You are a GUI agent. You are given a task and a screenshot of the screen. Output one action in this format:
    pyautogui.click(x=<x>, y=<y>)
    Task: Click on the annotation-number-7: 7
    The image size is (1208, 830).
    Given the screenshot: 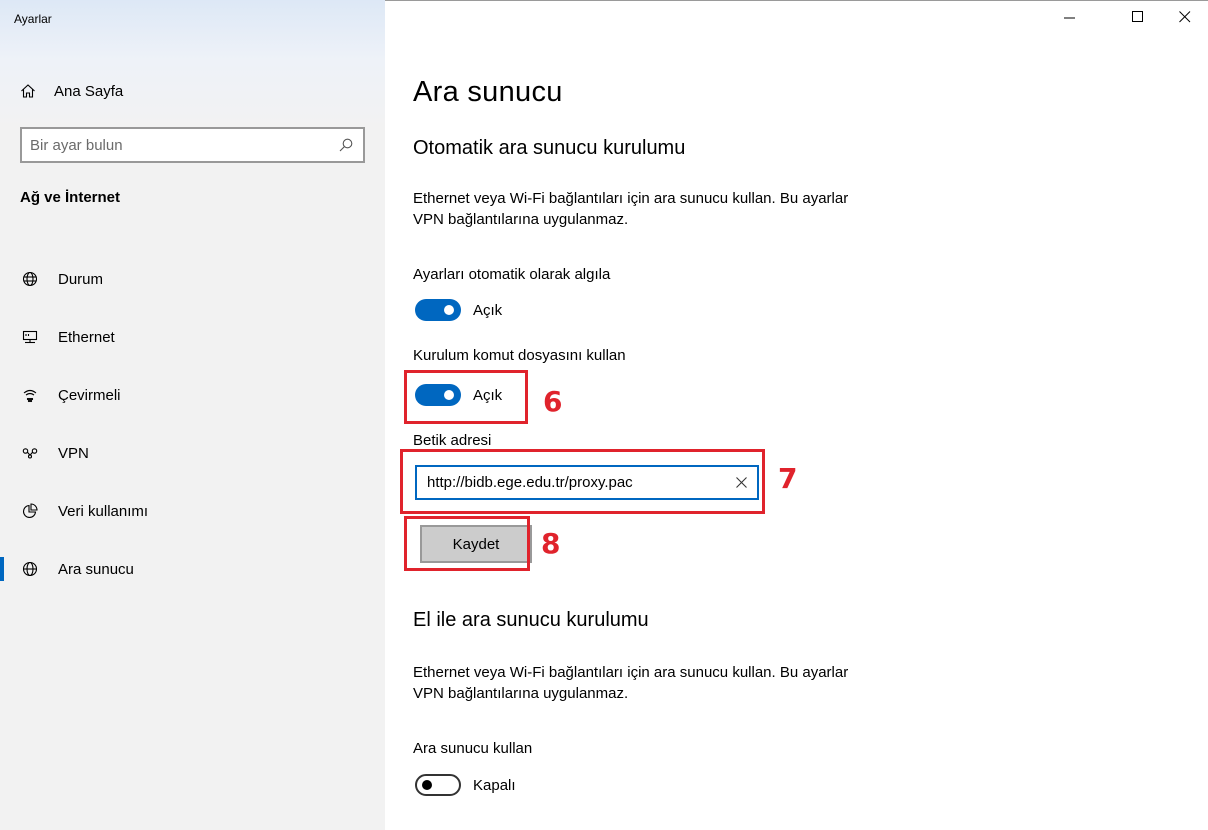 What is the action you would take?
    pyautogui.click(x=788, y=478)
    